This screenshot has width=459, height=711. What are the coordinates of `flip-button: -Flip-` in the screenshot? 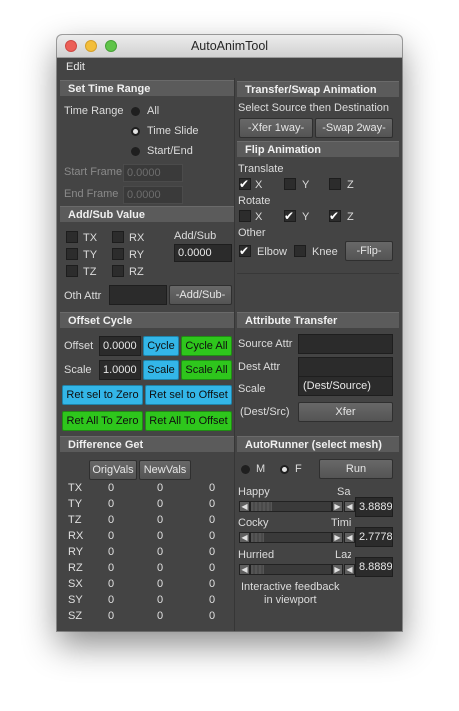 It's located at (369, 251).